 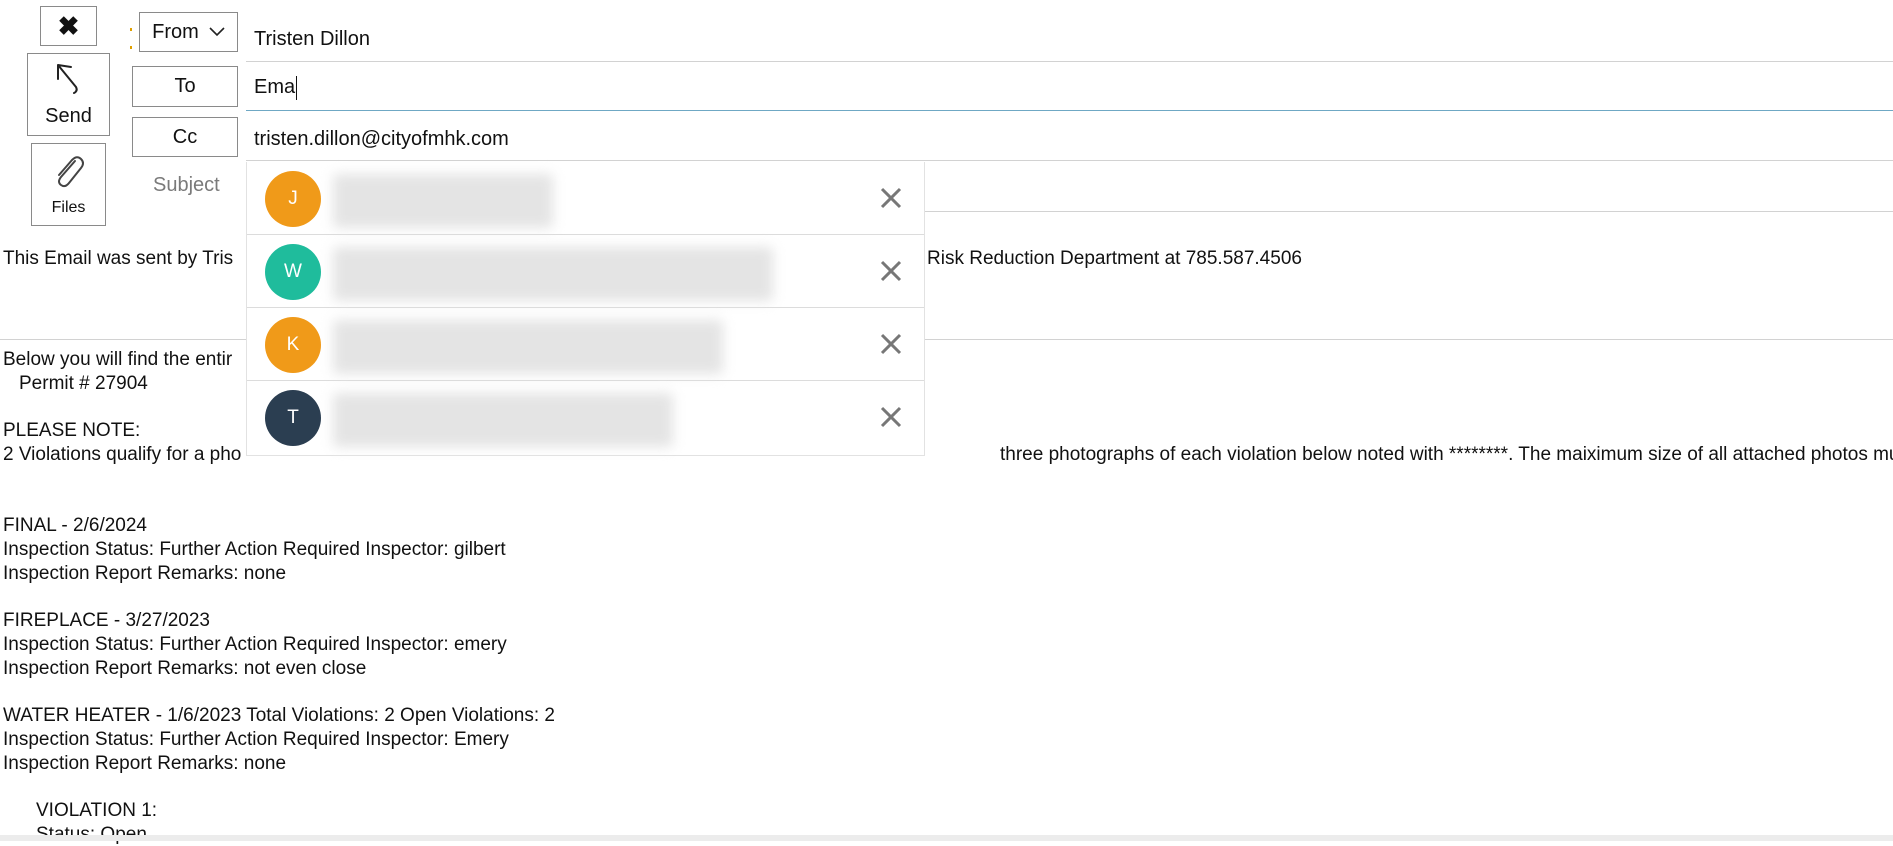 I want to click on body-permit: Permit # 27904, so click(x=83, y=383).